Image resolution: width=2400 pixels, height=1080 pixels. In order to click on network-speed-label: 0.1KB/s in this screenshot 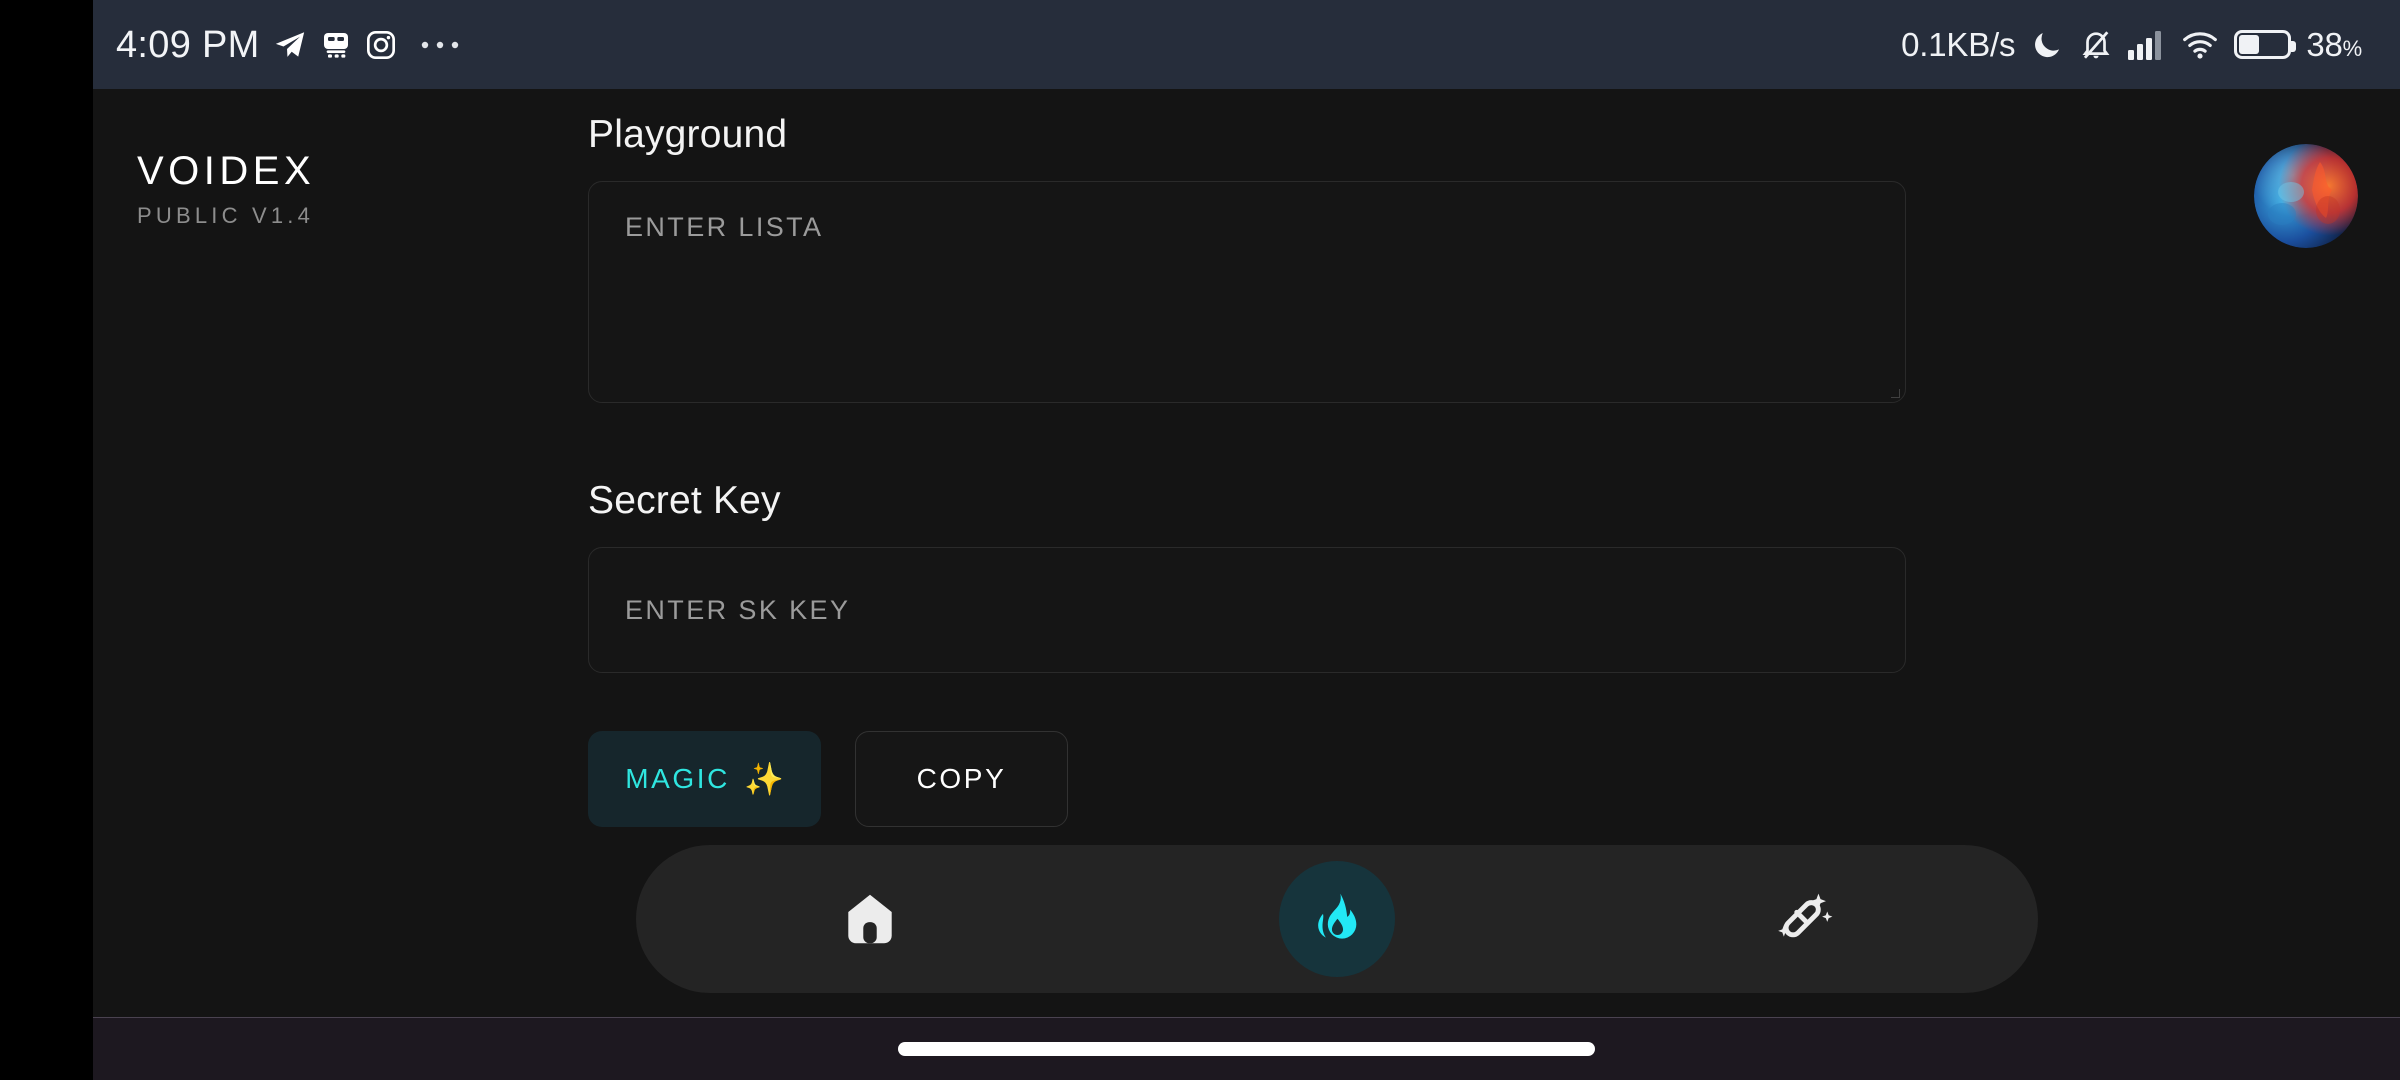, I will do `click(1958, 44)`.